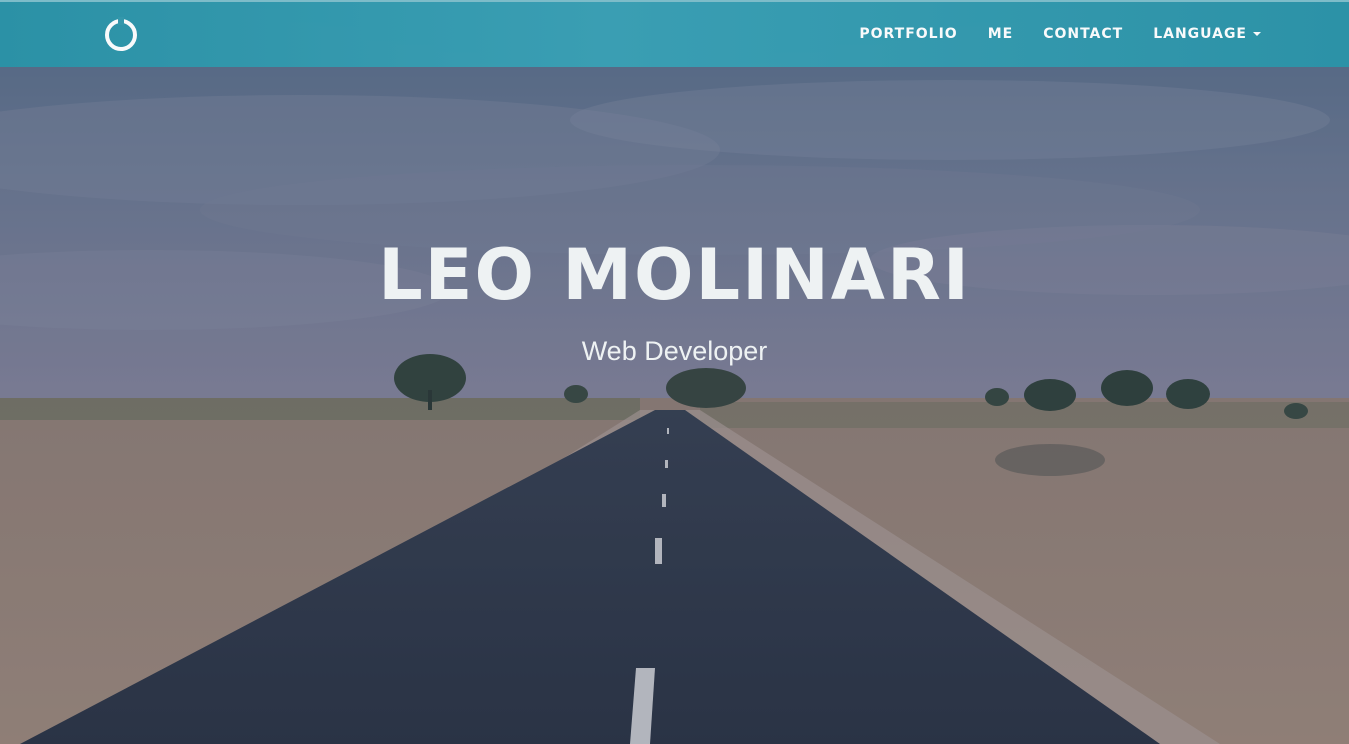  I want to click on top-navbar: PORTFOLIO ME CONTACT LANGUAGE, so click(674, 33).